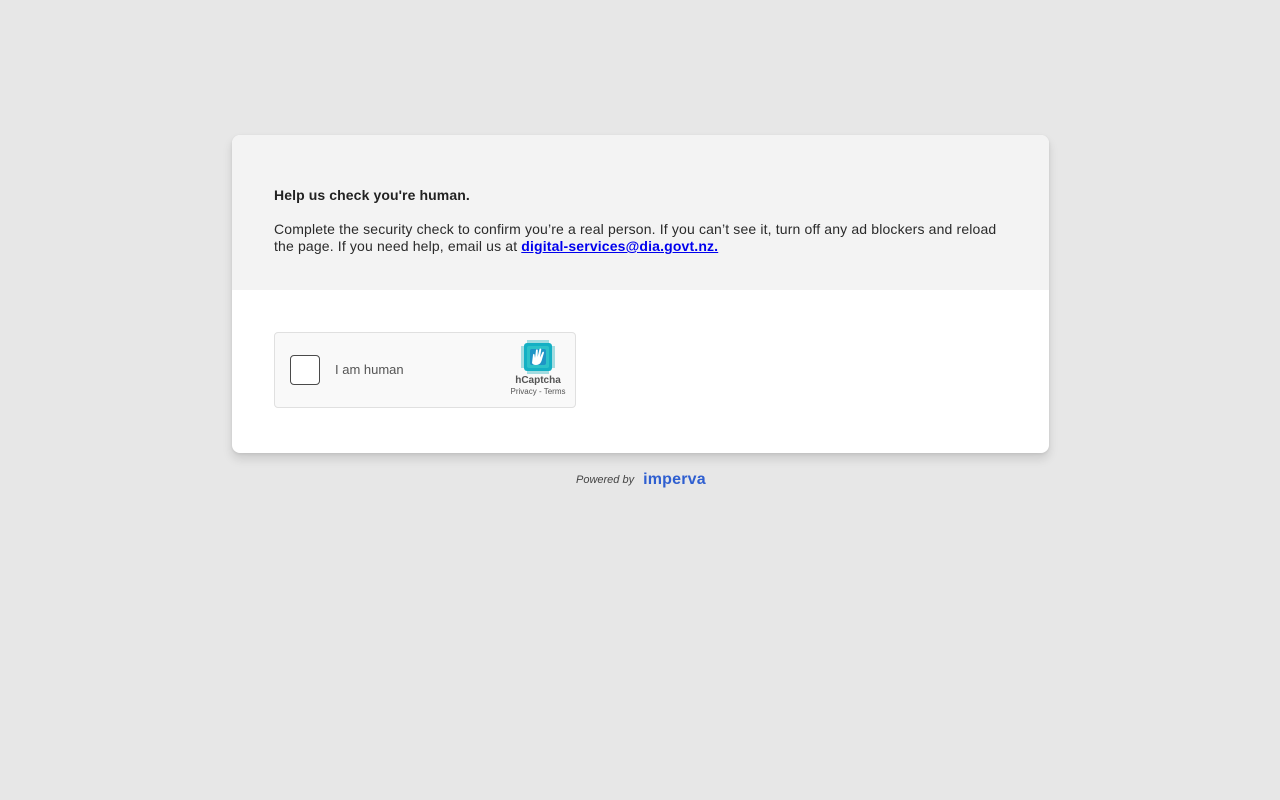 Image resolution: width=1280 pixels, height=800 pixels. I want to click on hcaptcha-links: Privacy - Terms, so click(538, 391).